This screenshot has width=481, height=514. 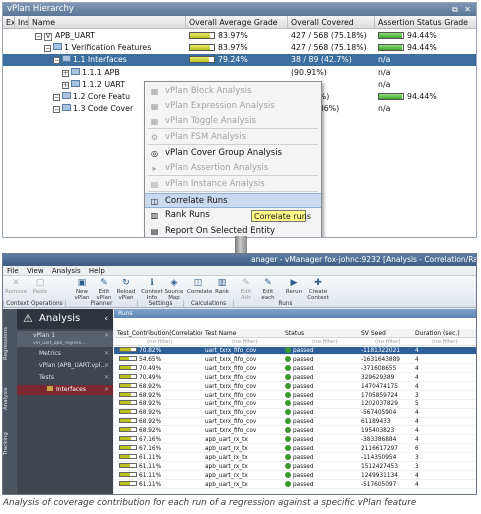 What do you see at coordinates (22, 22) in the screenshot?
I see `col-ins: Ins` at bounding box center [22, 22].